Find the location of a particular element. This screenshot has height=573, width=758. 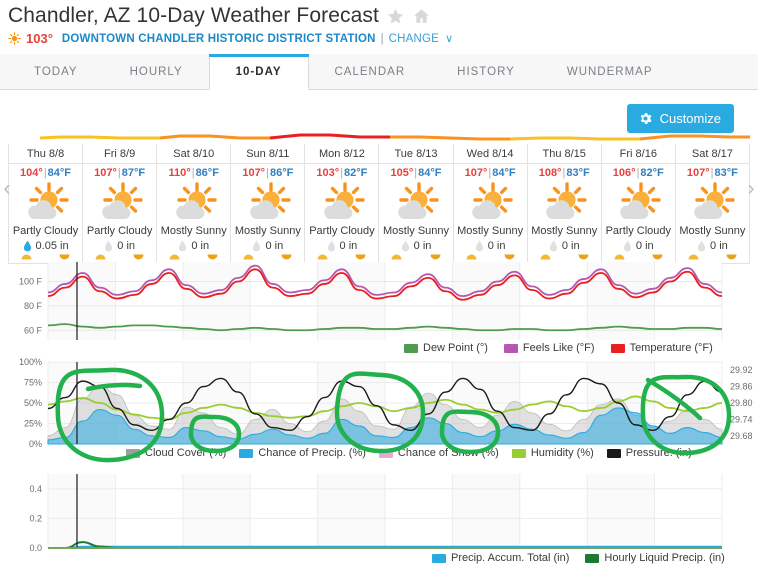

customize-container: Customize is located at coordinates (680, 118).